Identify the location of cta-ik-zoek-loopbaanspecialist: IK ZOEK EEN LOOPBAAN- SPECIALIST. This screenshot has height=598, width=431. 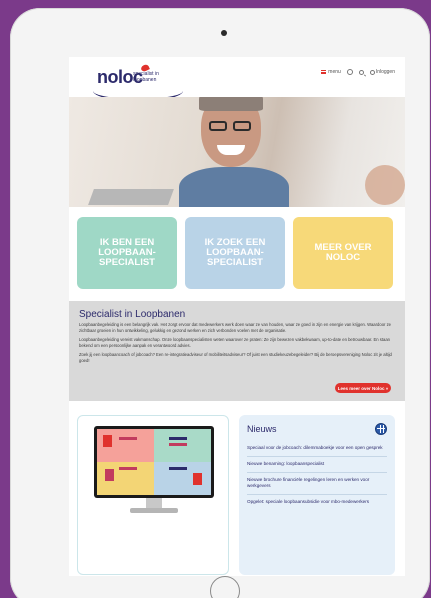
(235, 253).